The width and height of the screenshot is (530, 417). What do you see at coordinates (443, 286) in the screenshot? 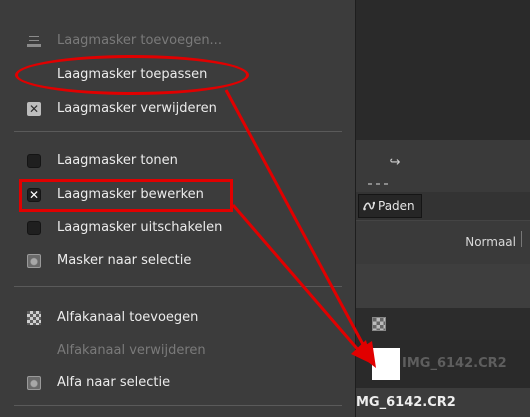
I see `opacity-row` at bounding box center [443, 286].